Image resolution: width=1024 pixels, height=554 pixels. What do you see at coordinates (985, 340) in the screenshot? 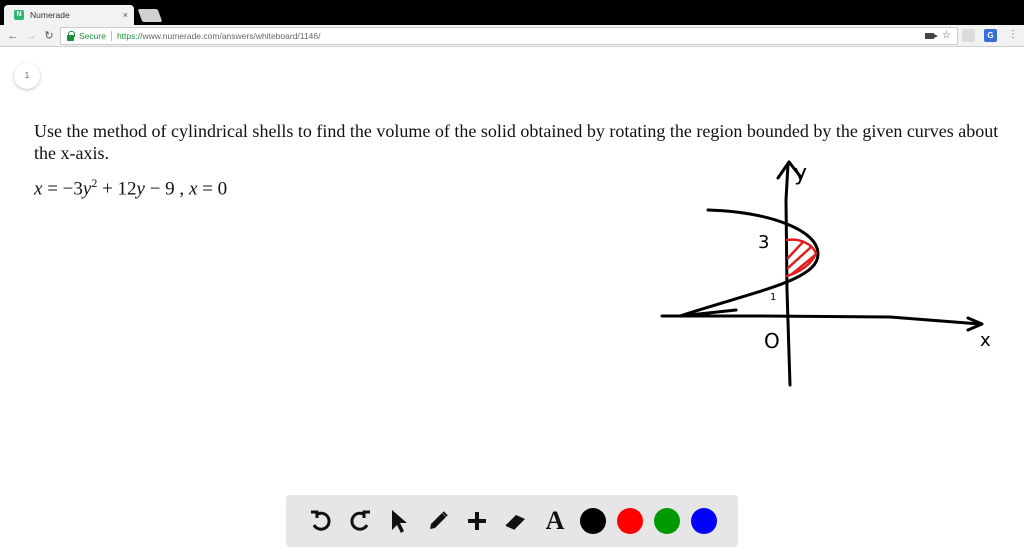
I see `x-axis-label: x` at bounding box center [985, 340].